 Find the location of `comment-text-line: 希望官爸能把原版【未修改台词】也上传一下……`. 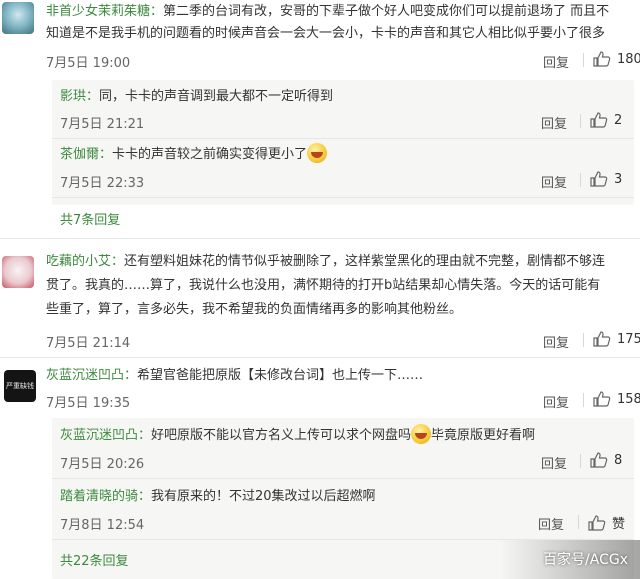

comment-text-line: 希望官爸能把原版【未修改台词】也上传一下…… is located at coordinates (280, 375).